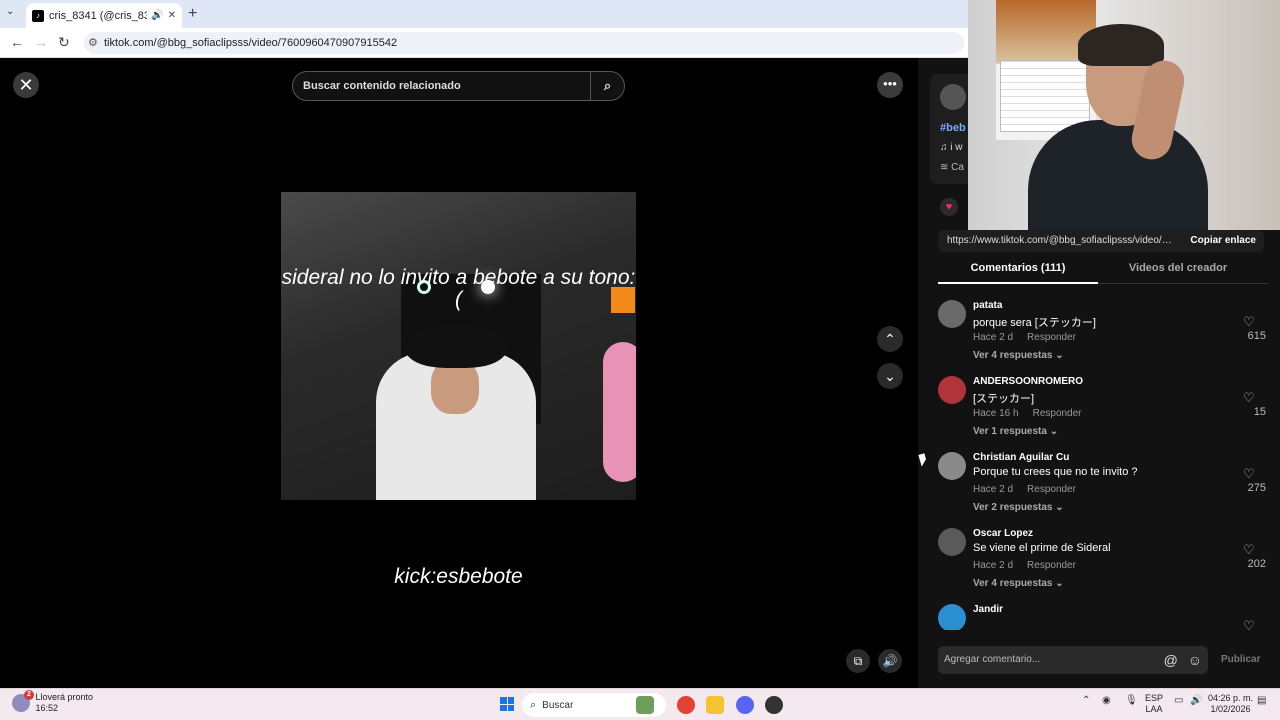 The width and height of the screenshot is (1280, 720). I want to click on video-frame, so click(458, 346).